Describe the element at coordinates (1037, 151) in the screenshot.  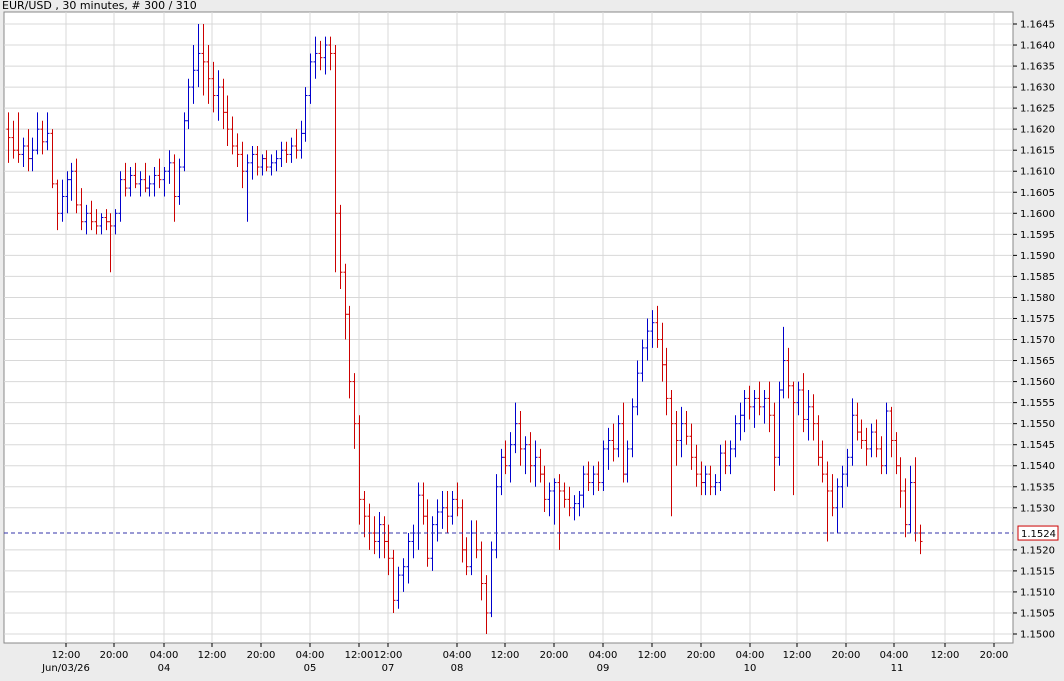
I see `y-tick-label: 1.1615` at that location.